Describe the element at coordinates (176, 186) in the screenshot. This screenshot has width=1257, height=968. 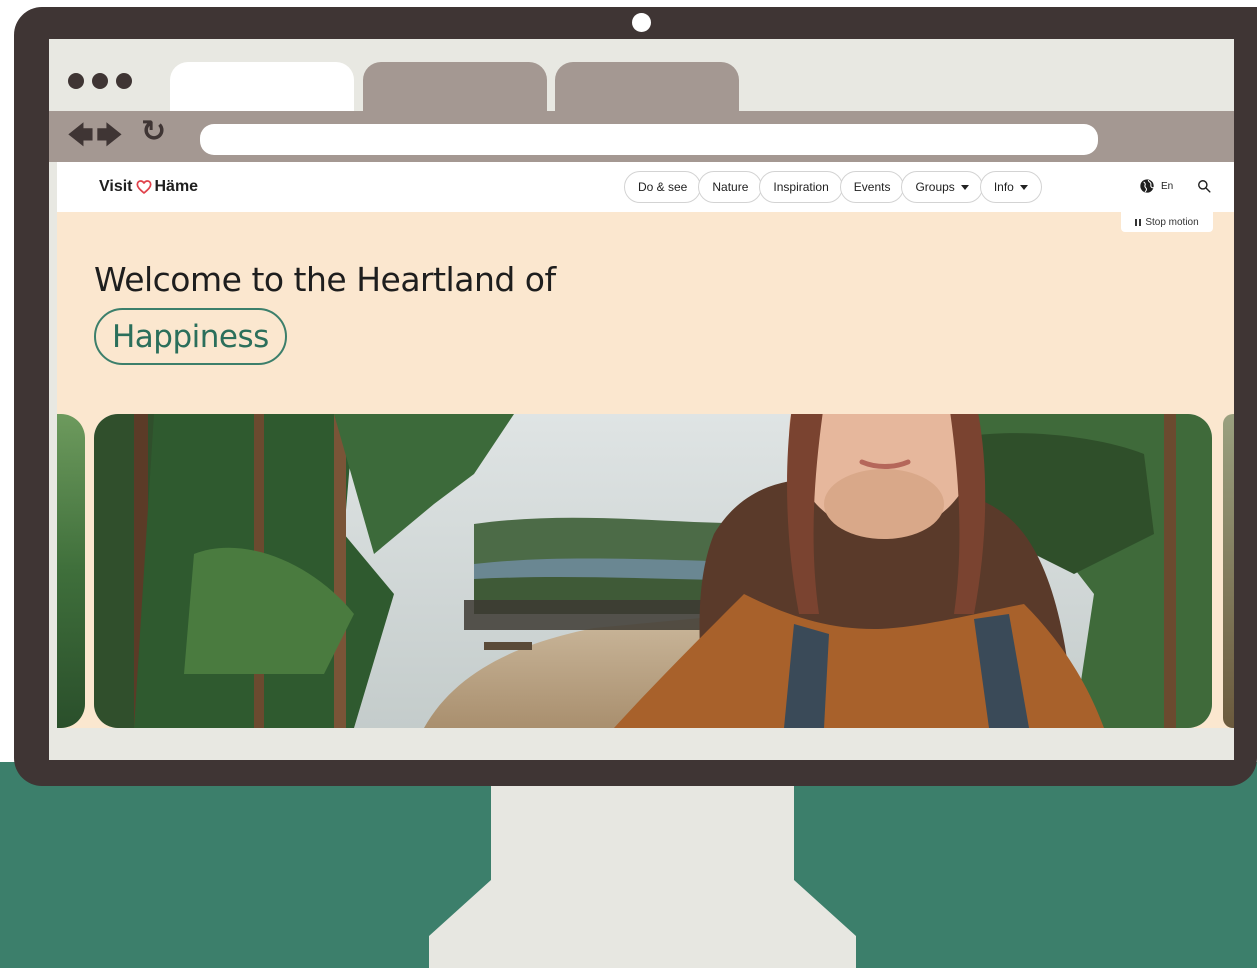
I see `logo-suffix: Häme` at that location.